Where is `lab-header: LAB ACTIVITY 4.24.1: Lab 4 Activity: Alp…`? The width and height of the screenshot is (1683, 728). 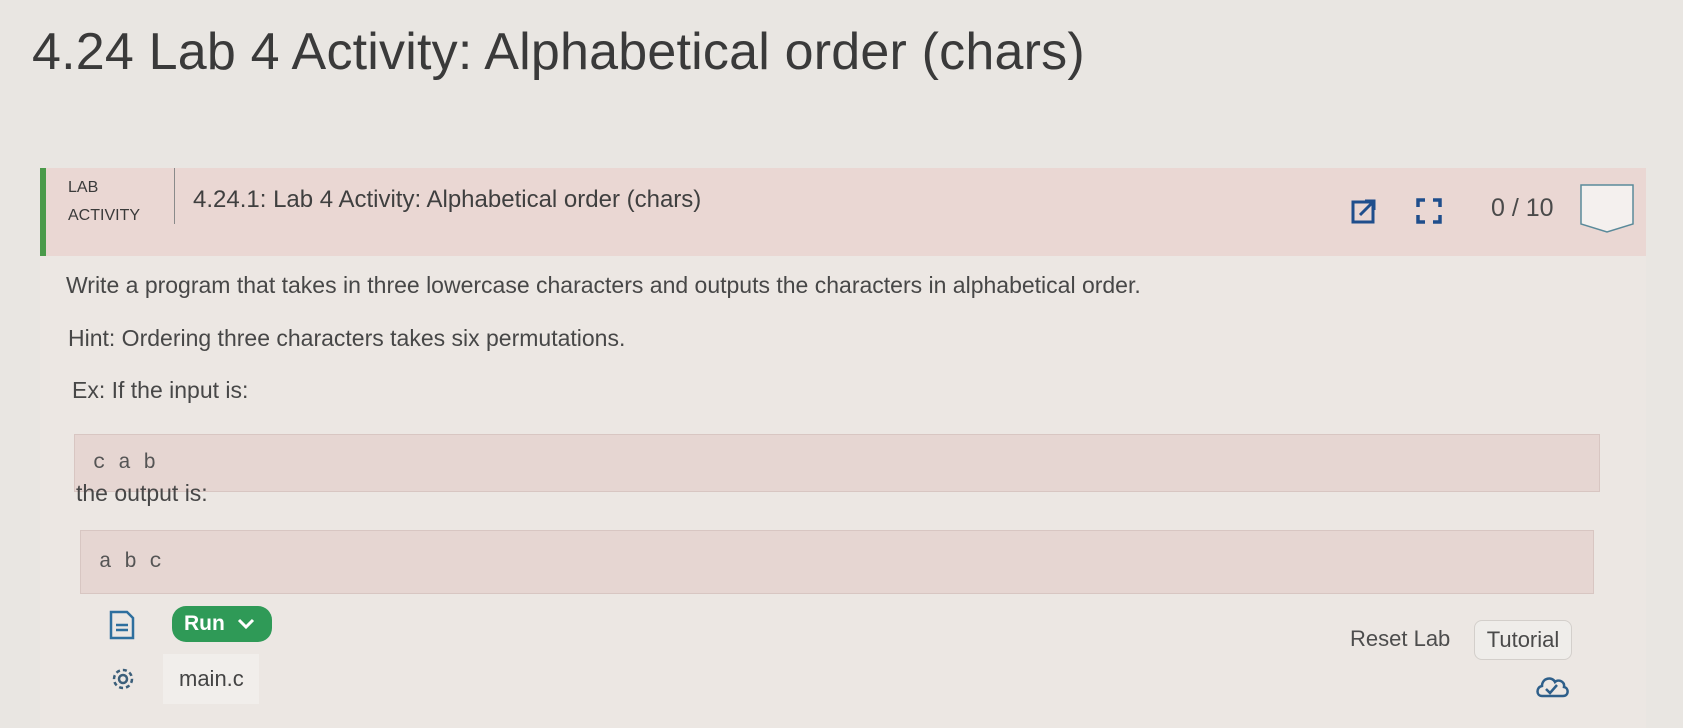
lab-header: LAB ACTIVITY 4.24.1: Lab 4 Activity: Alp… is located at coordinates (843, 212).